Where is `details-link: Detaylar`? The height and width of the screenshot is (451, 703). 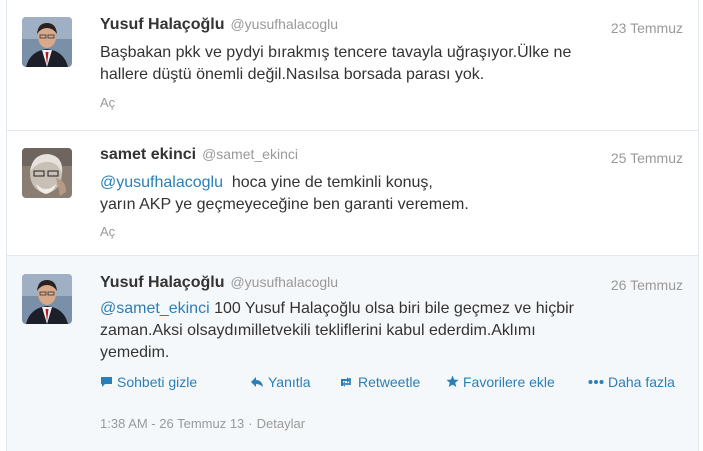
details-link: Detaylar is located at coordinates (281, 423).